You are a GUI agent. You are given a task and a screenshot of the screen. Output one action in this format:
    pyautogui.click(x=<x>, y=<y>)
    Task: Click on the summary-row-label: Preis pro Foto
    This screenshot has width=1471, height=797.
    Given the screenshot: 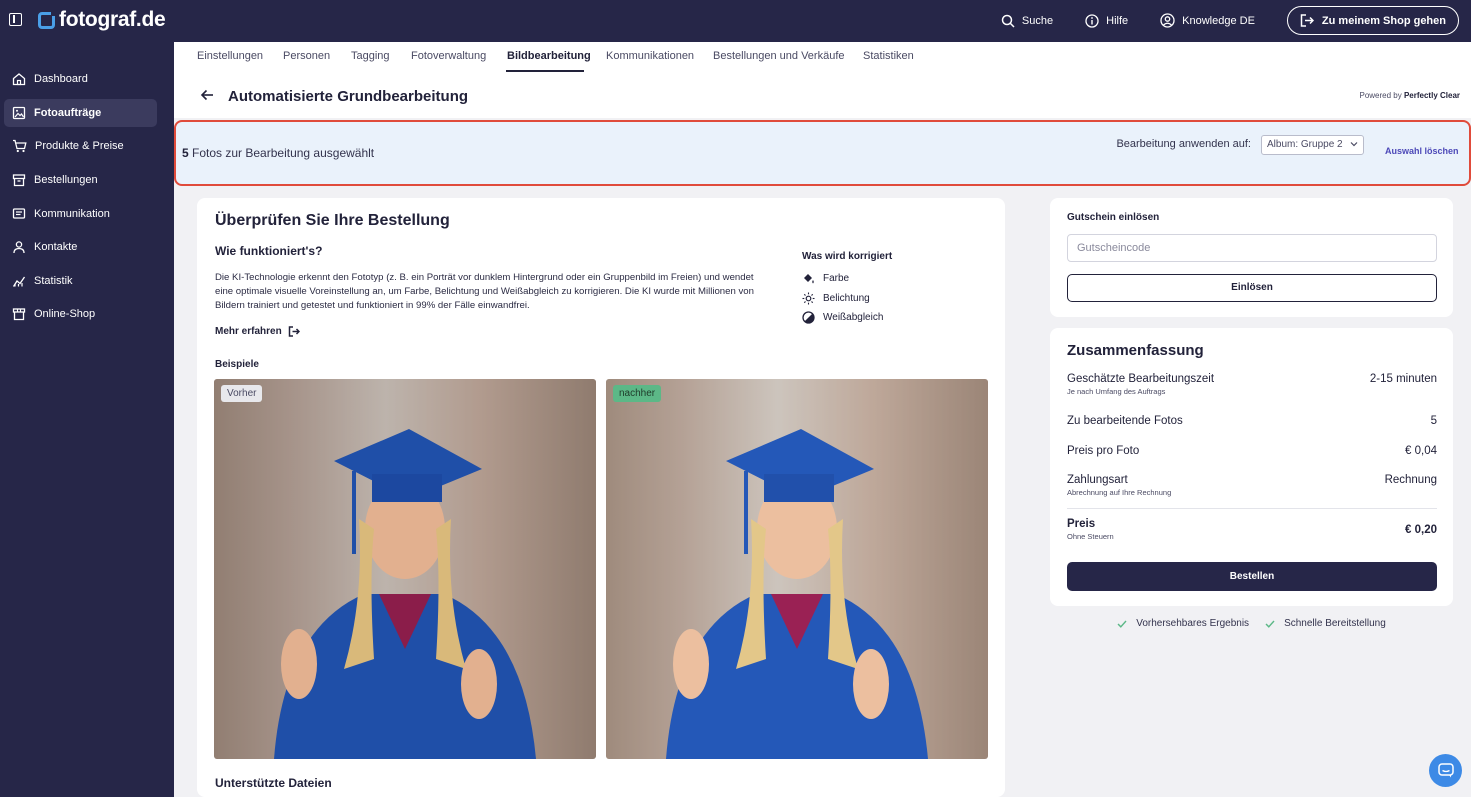 What is the action you would take?
    pyautogui.click(x=1103, y=451)
    